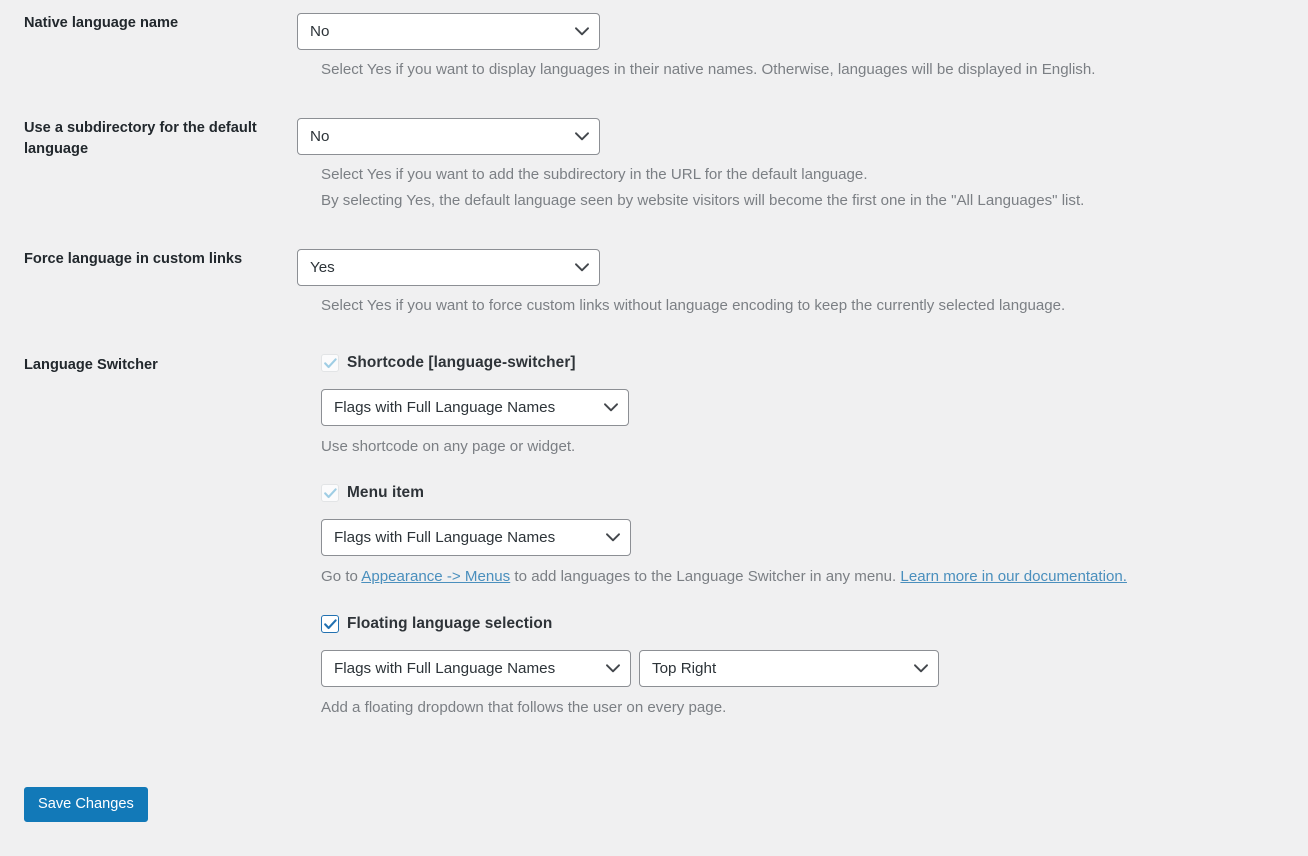 This screenshot has height=856, width=1308. What do you see at coordinates (101, 23) in the screenshot?
I see `label-native-language-name: Native language name` at bounding box center [101, 23].